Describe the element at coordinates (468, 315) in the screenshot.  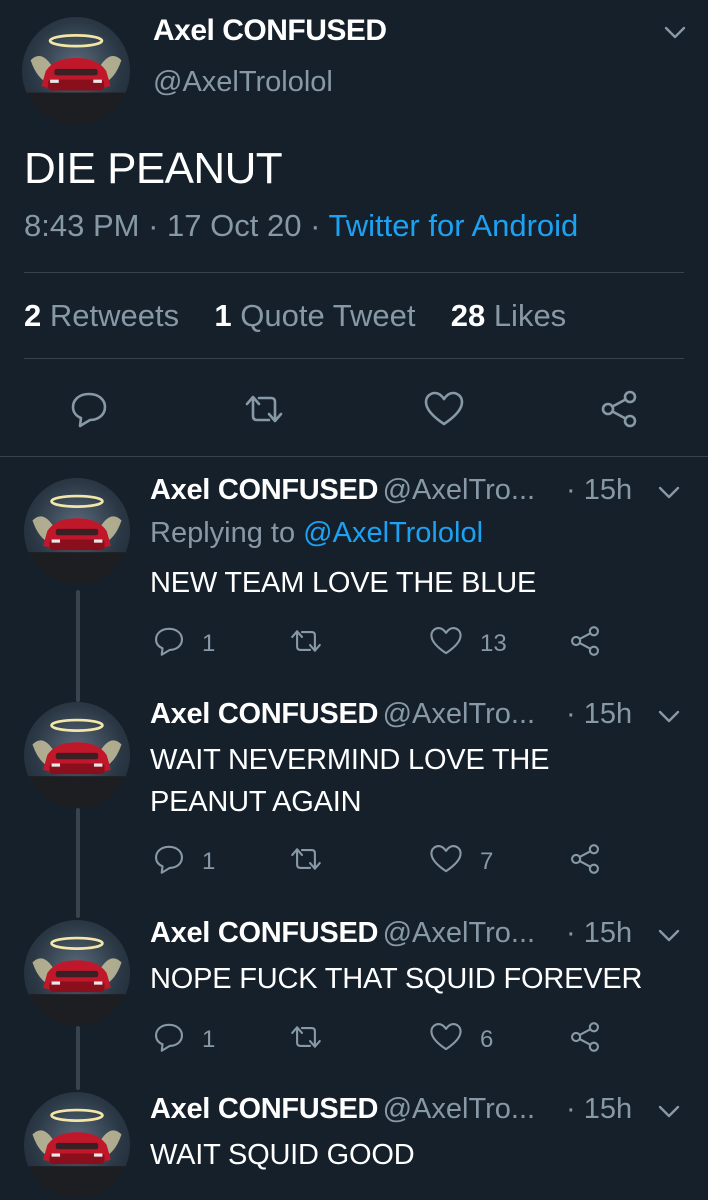
I see `likes-count: 28` at that location.